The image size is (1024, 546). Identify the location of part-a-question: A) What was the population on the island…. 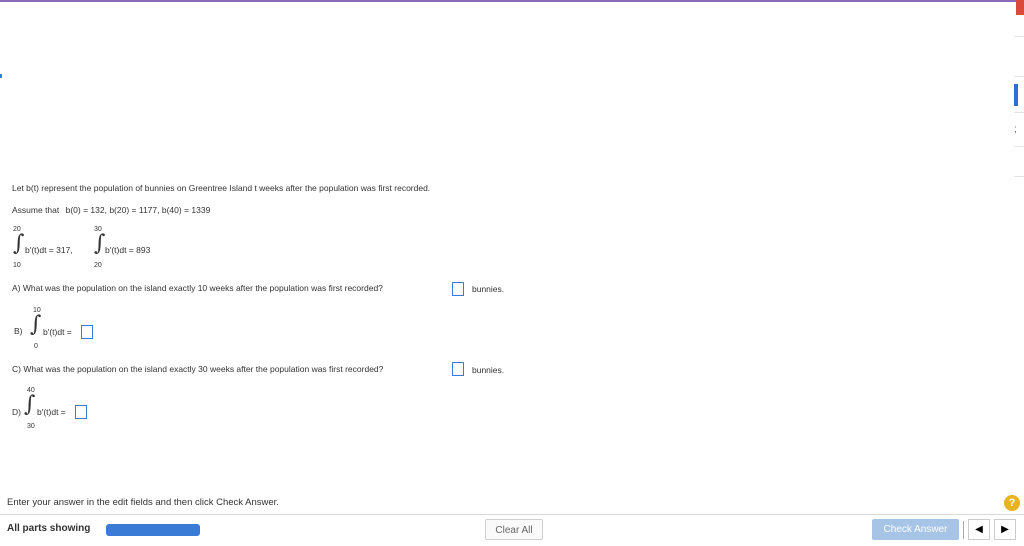
(197, 288).